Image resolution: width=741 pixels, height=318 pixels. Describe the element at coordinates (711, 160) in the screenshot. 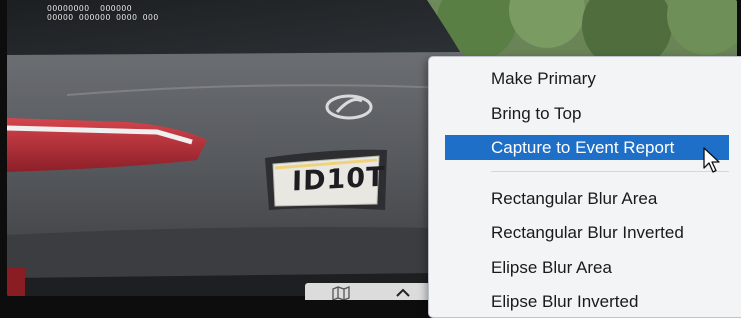

I see `mouse-pointer-icon` at that location.